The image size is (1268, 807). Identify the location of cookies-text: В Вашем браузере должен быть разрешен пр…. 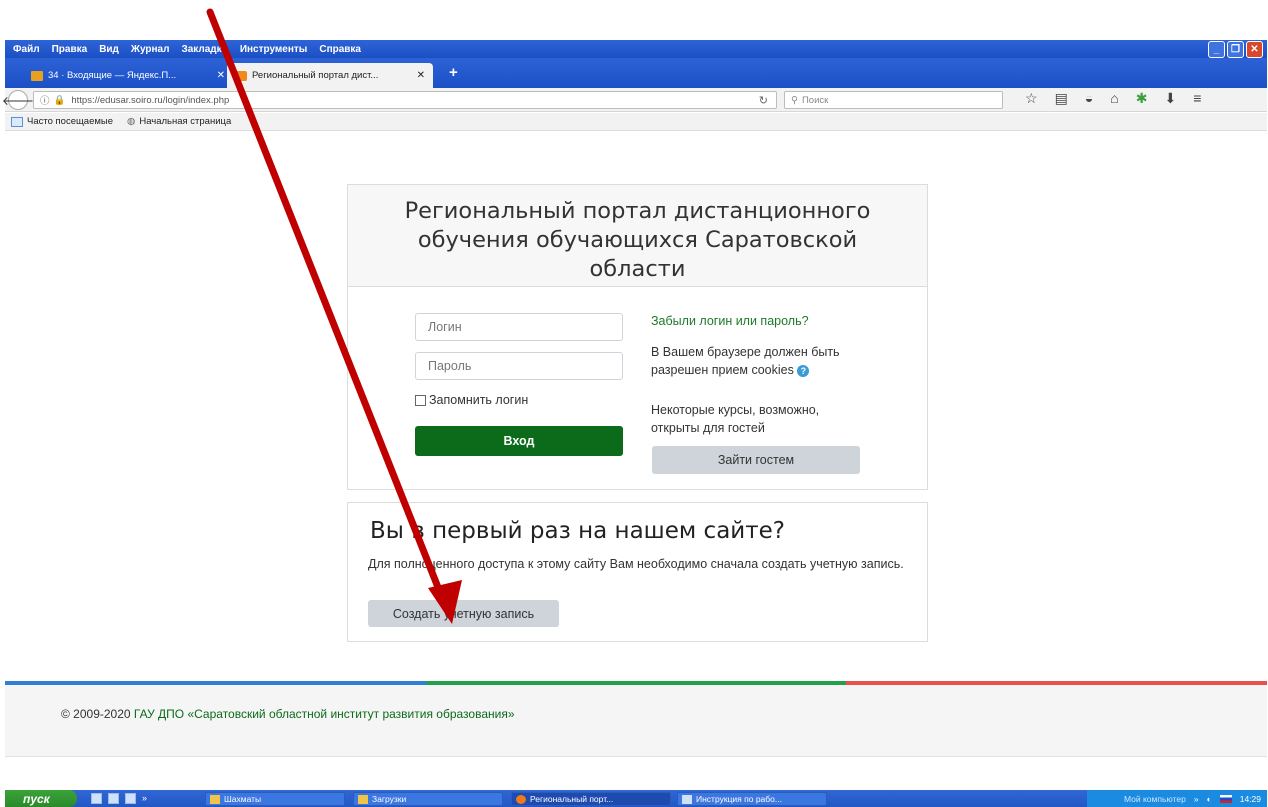
(745, 361).